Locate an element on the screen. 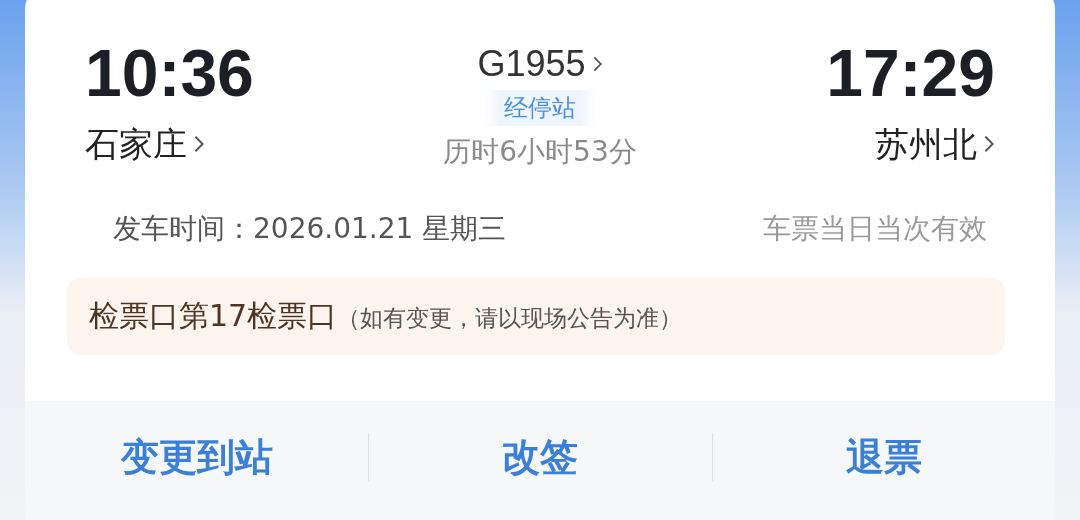 This screenshot has height=520, width=1080. gate-text: 检票口第17检票口 is located at coordinates (213, 316).